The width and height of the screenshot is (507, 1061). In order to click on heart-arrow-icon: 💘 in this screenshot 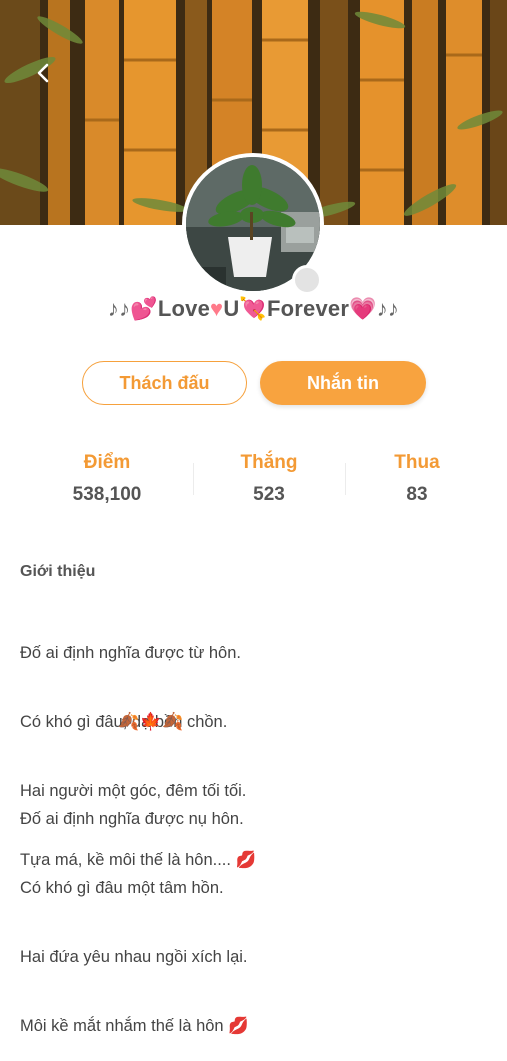, I will do `click(253, 308)`.